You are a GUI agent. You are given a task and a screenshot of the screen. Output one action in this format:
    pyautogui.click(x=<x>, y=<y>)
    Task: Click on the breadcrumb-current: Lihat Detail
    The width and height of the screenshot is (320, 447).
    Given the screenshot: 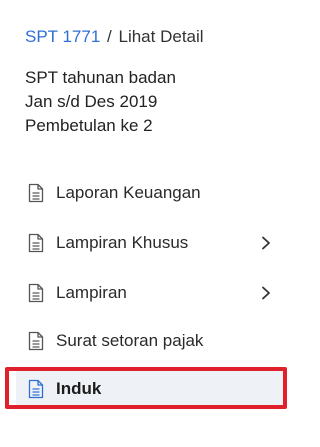 What is the action you would take?
    pyautogui.click(x=161, y=36)
    